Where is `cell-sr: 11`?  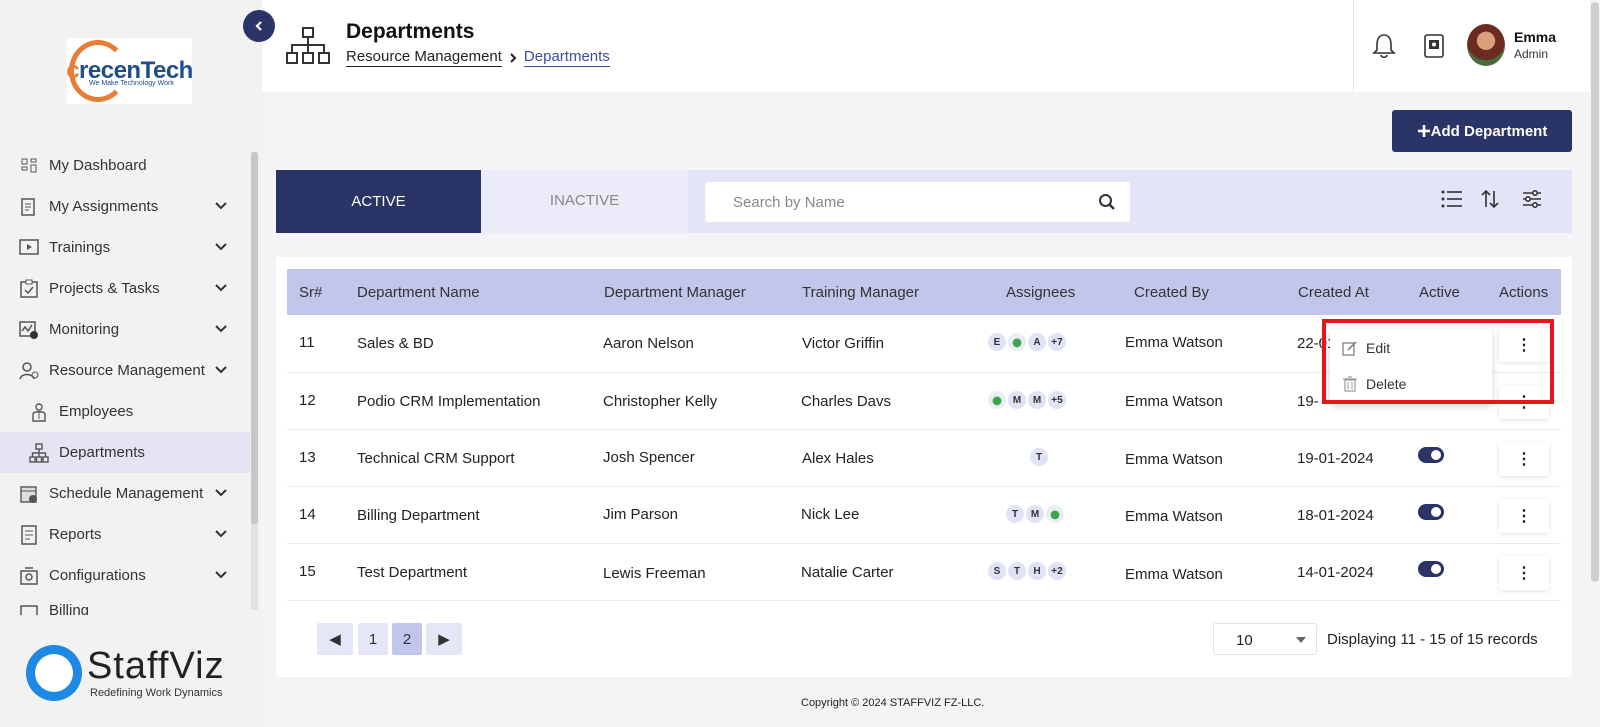
cell-sr: 11 is located at coordinates (307, 342).